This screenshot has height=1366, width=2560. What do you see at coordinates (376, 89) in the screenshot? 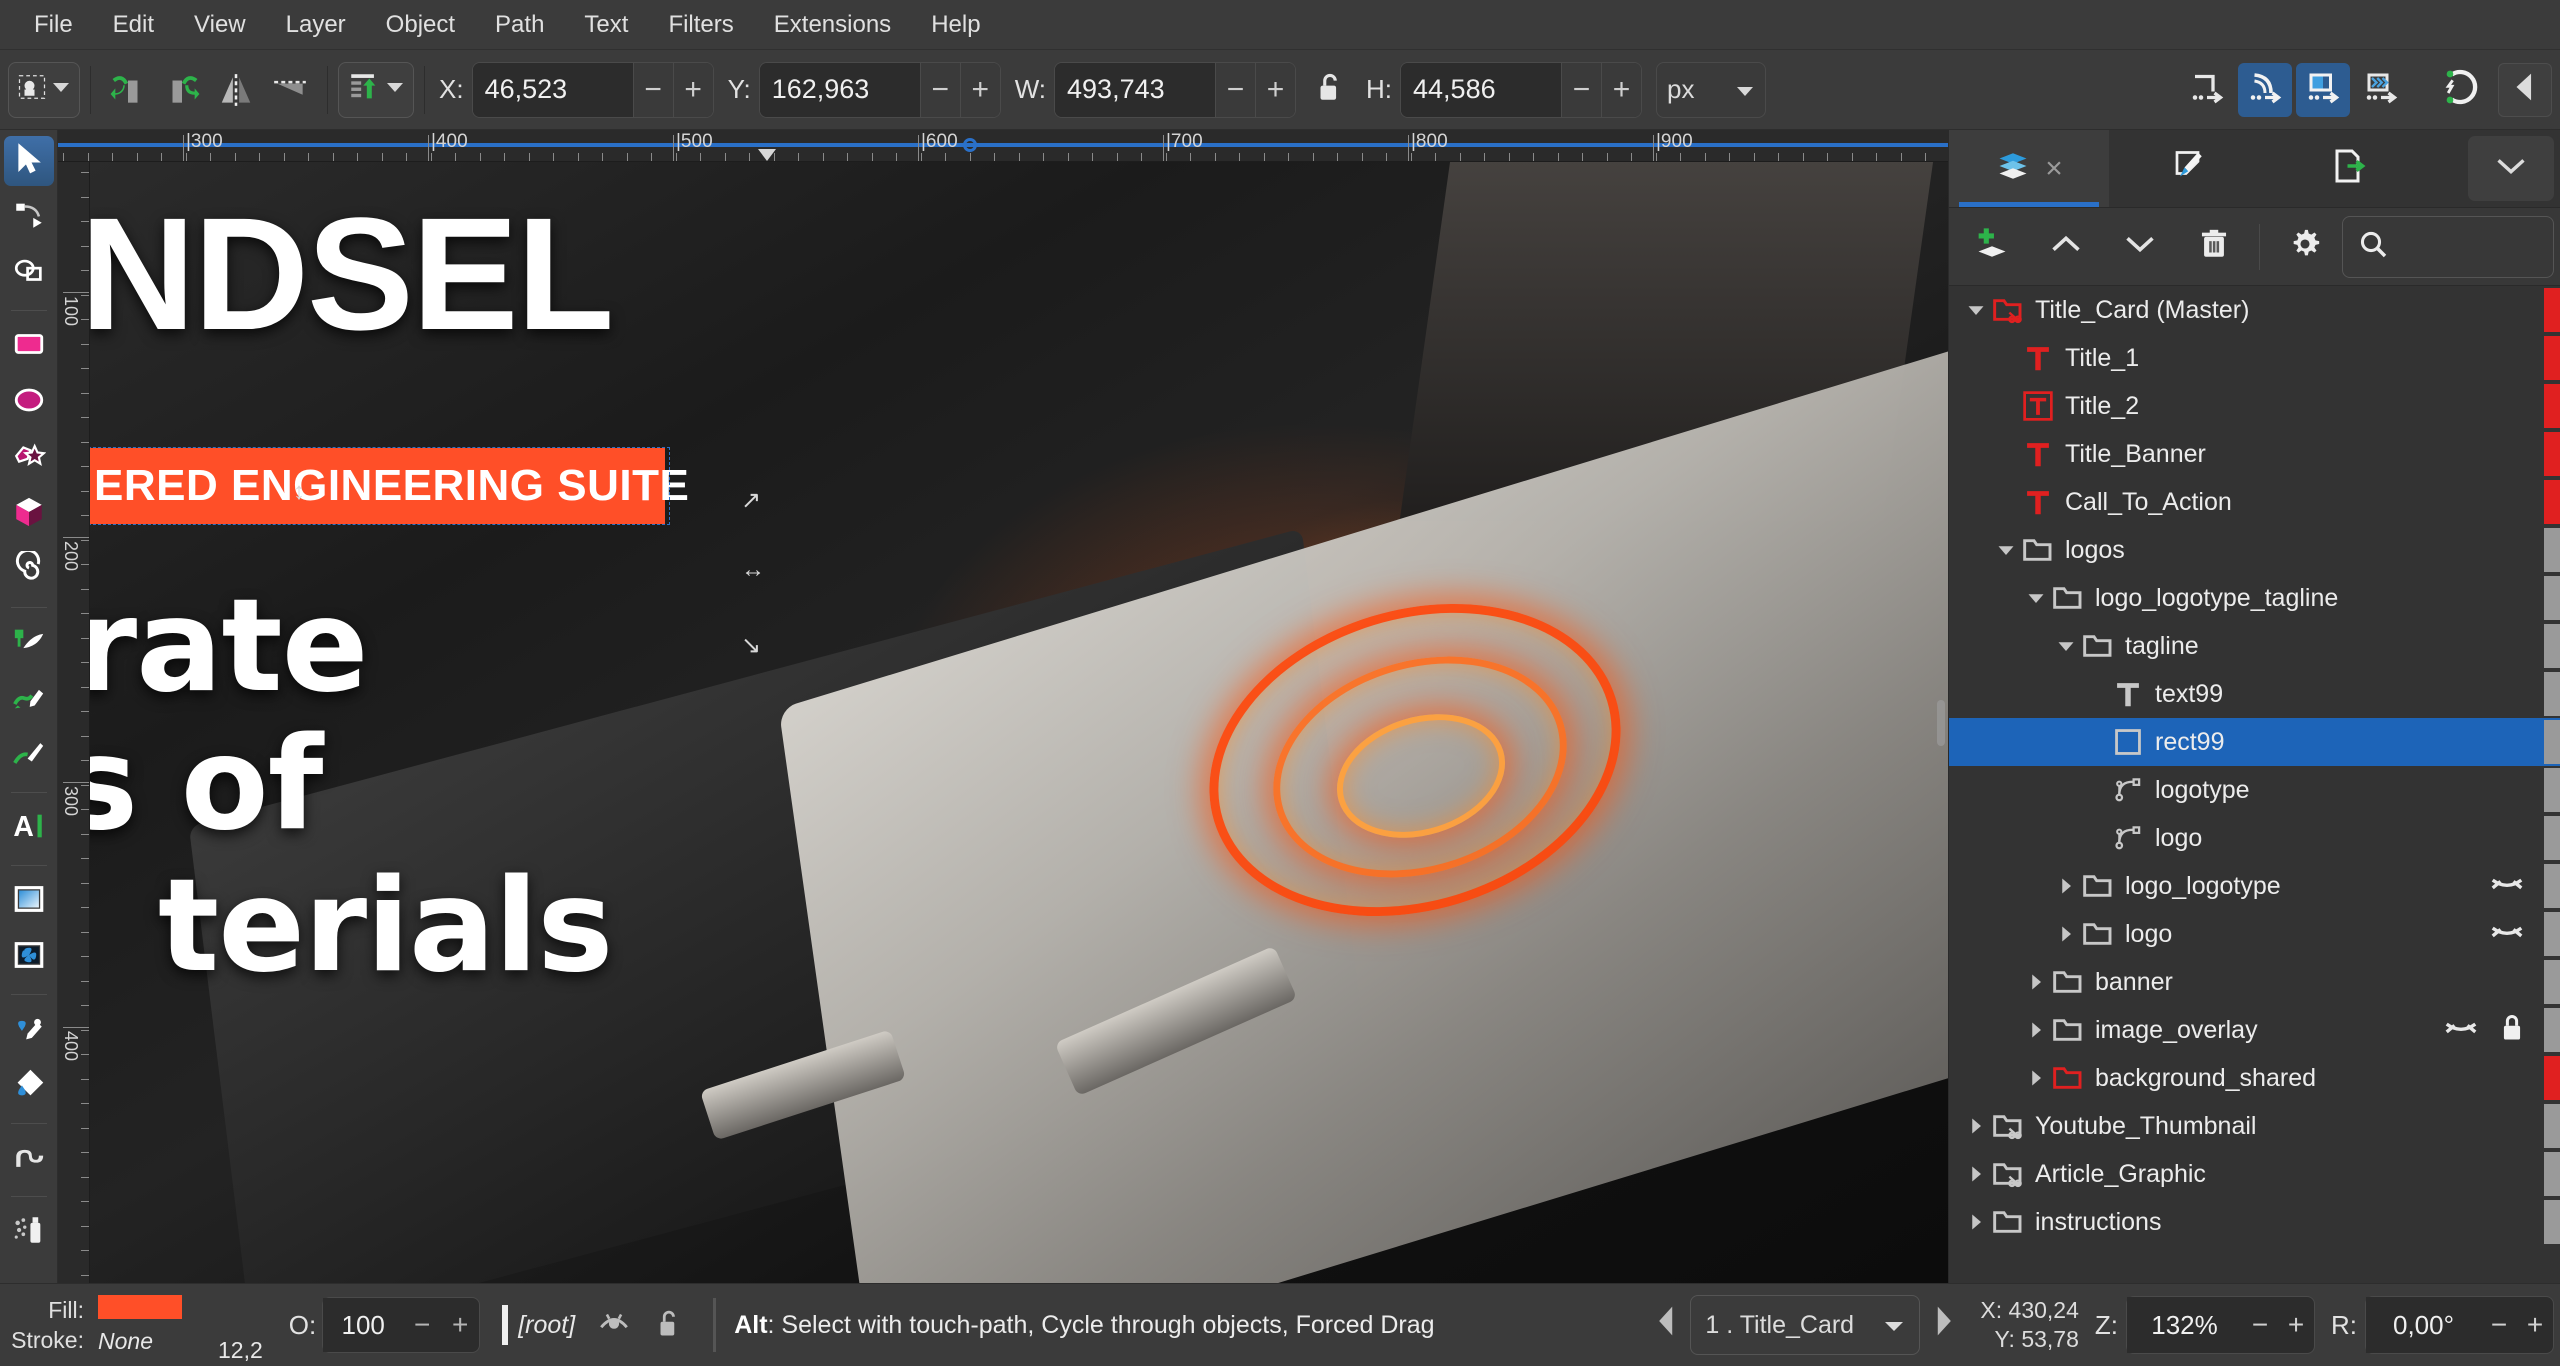
I see `raise-lower-dropdown` at bounding box center [376, 89].